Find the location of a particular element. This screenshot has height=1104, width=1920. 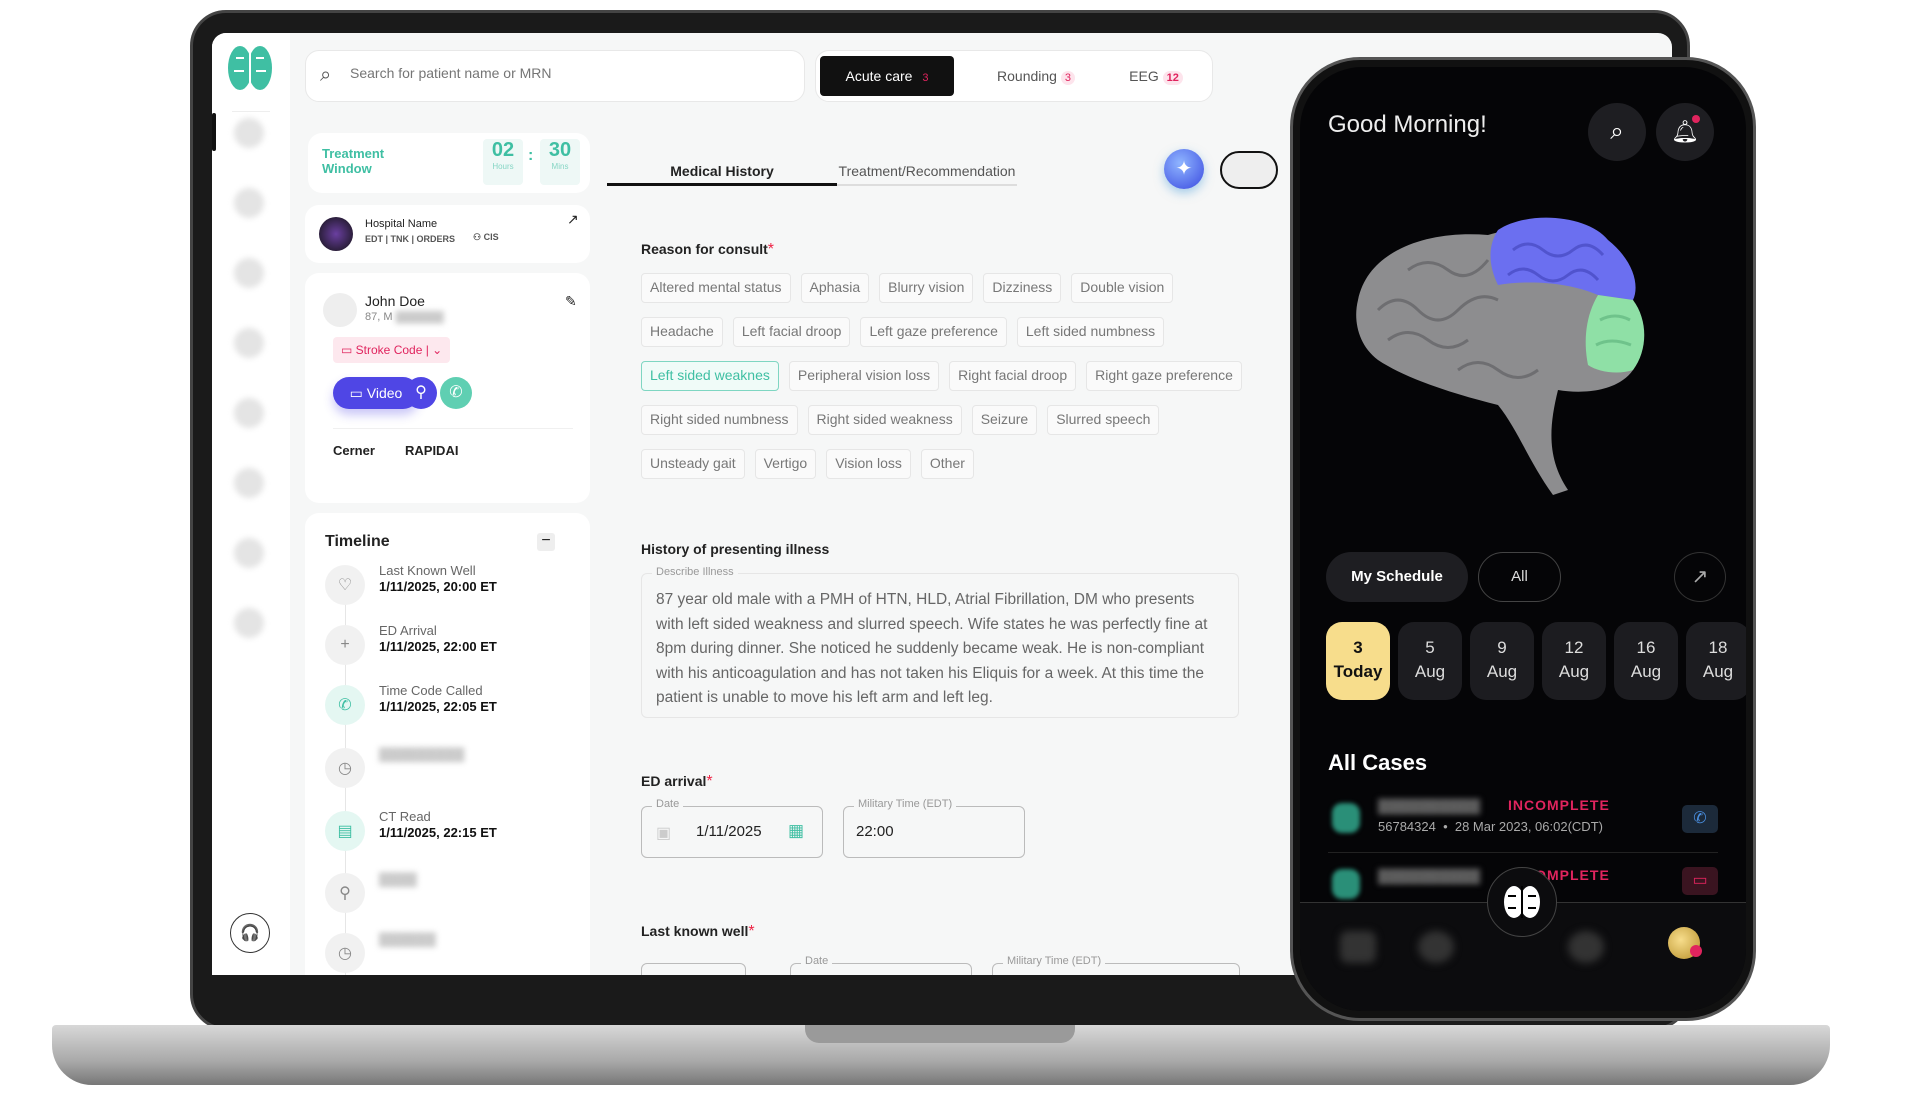

date-chip: 18 Aug is located at coordinates (1716, 661).